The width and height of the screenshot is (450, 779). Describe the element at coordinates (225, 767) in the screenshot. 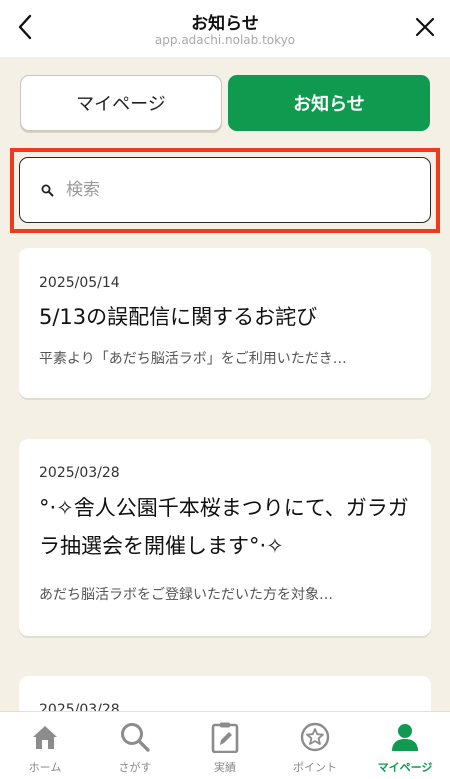

I see `nav-label: 実績` at that location.